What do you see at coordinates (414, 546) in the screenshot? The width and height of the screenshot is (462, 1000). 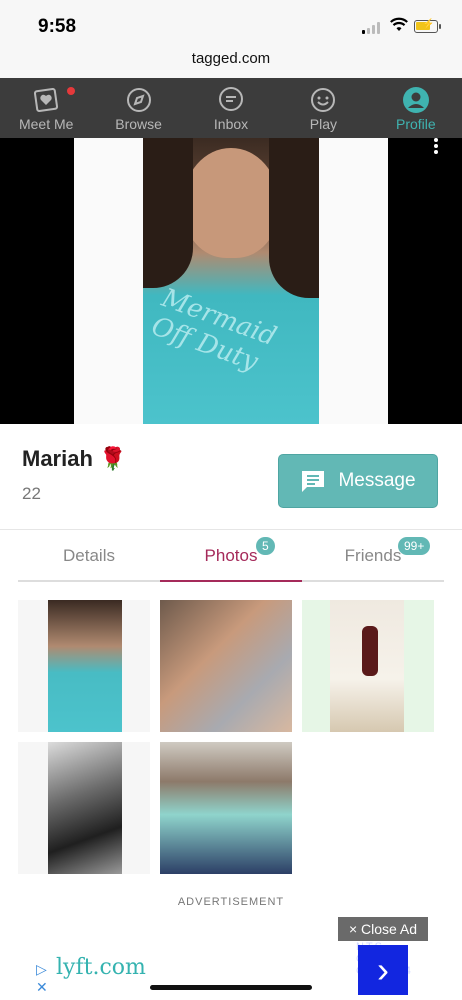 I see `friends-count-badge: 99+` at bounding box center [414, 546].